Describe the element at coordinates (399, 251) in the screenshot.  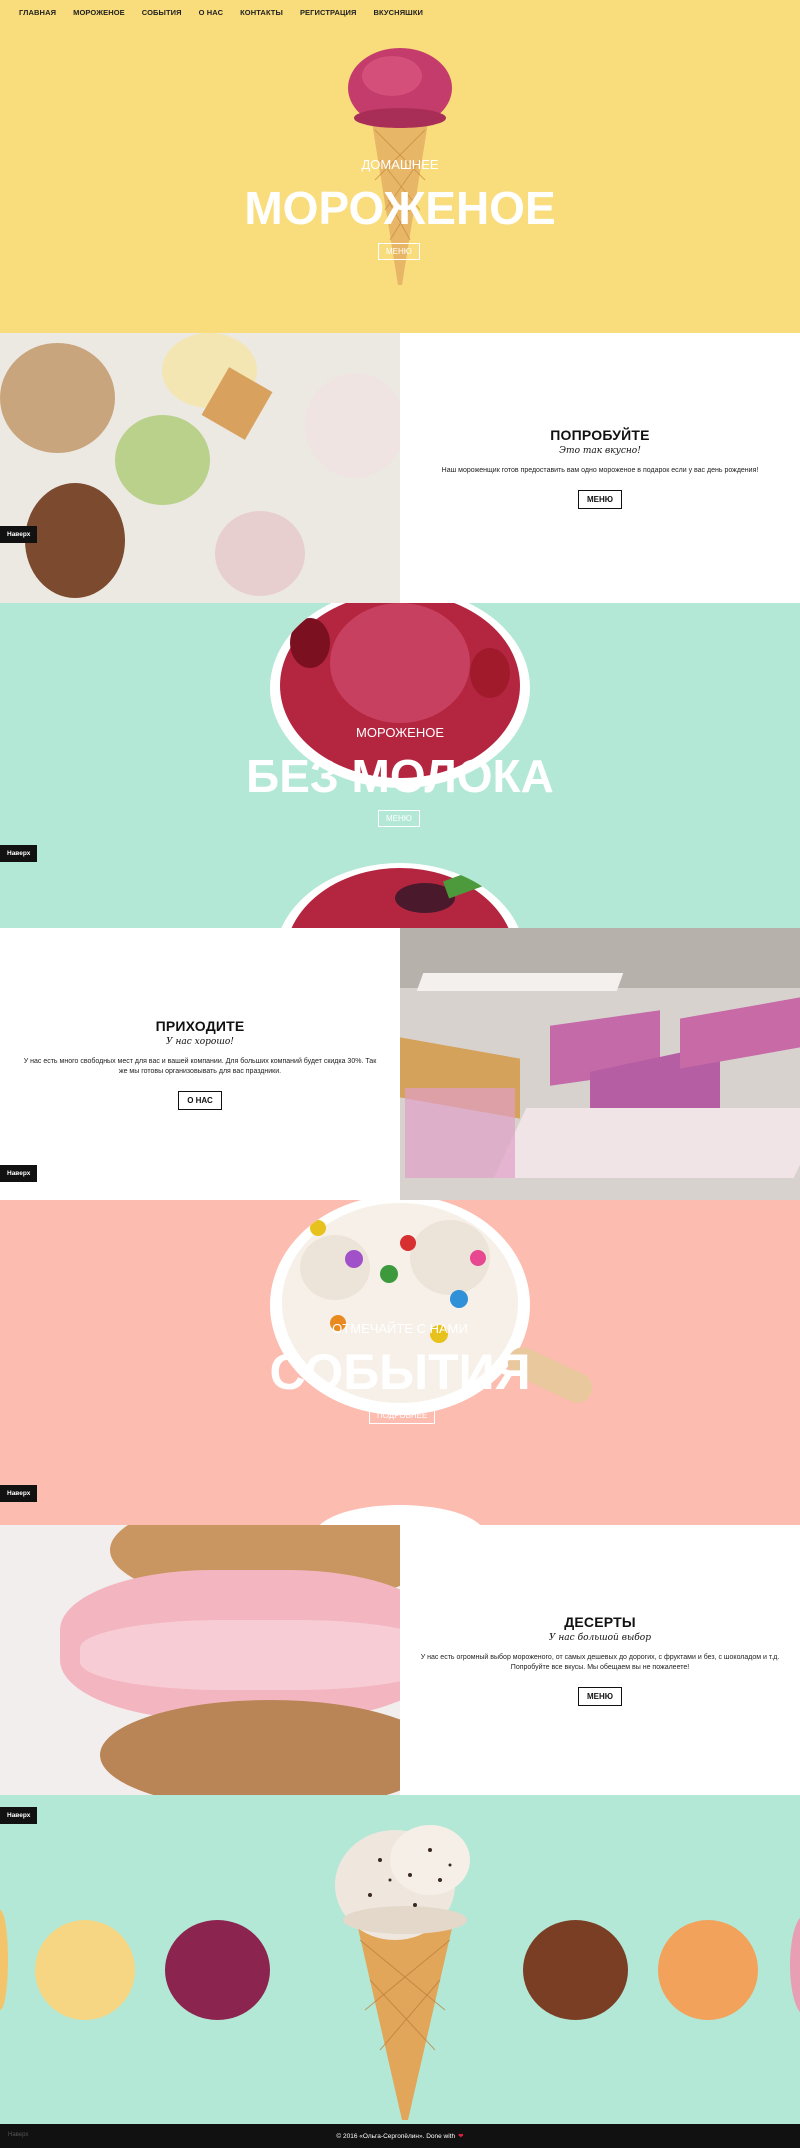
I see `hero-menu-button: МЕНЮ` at that location.